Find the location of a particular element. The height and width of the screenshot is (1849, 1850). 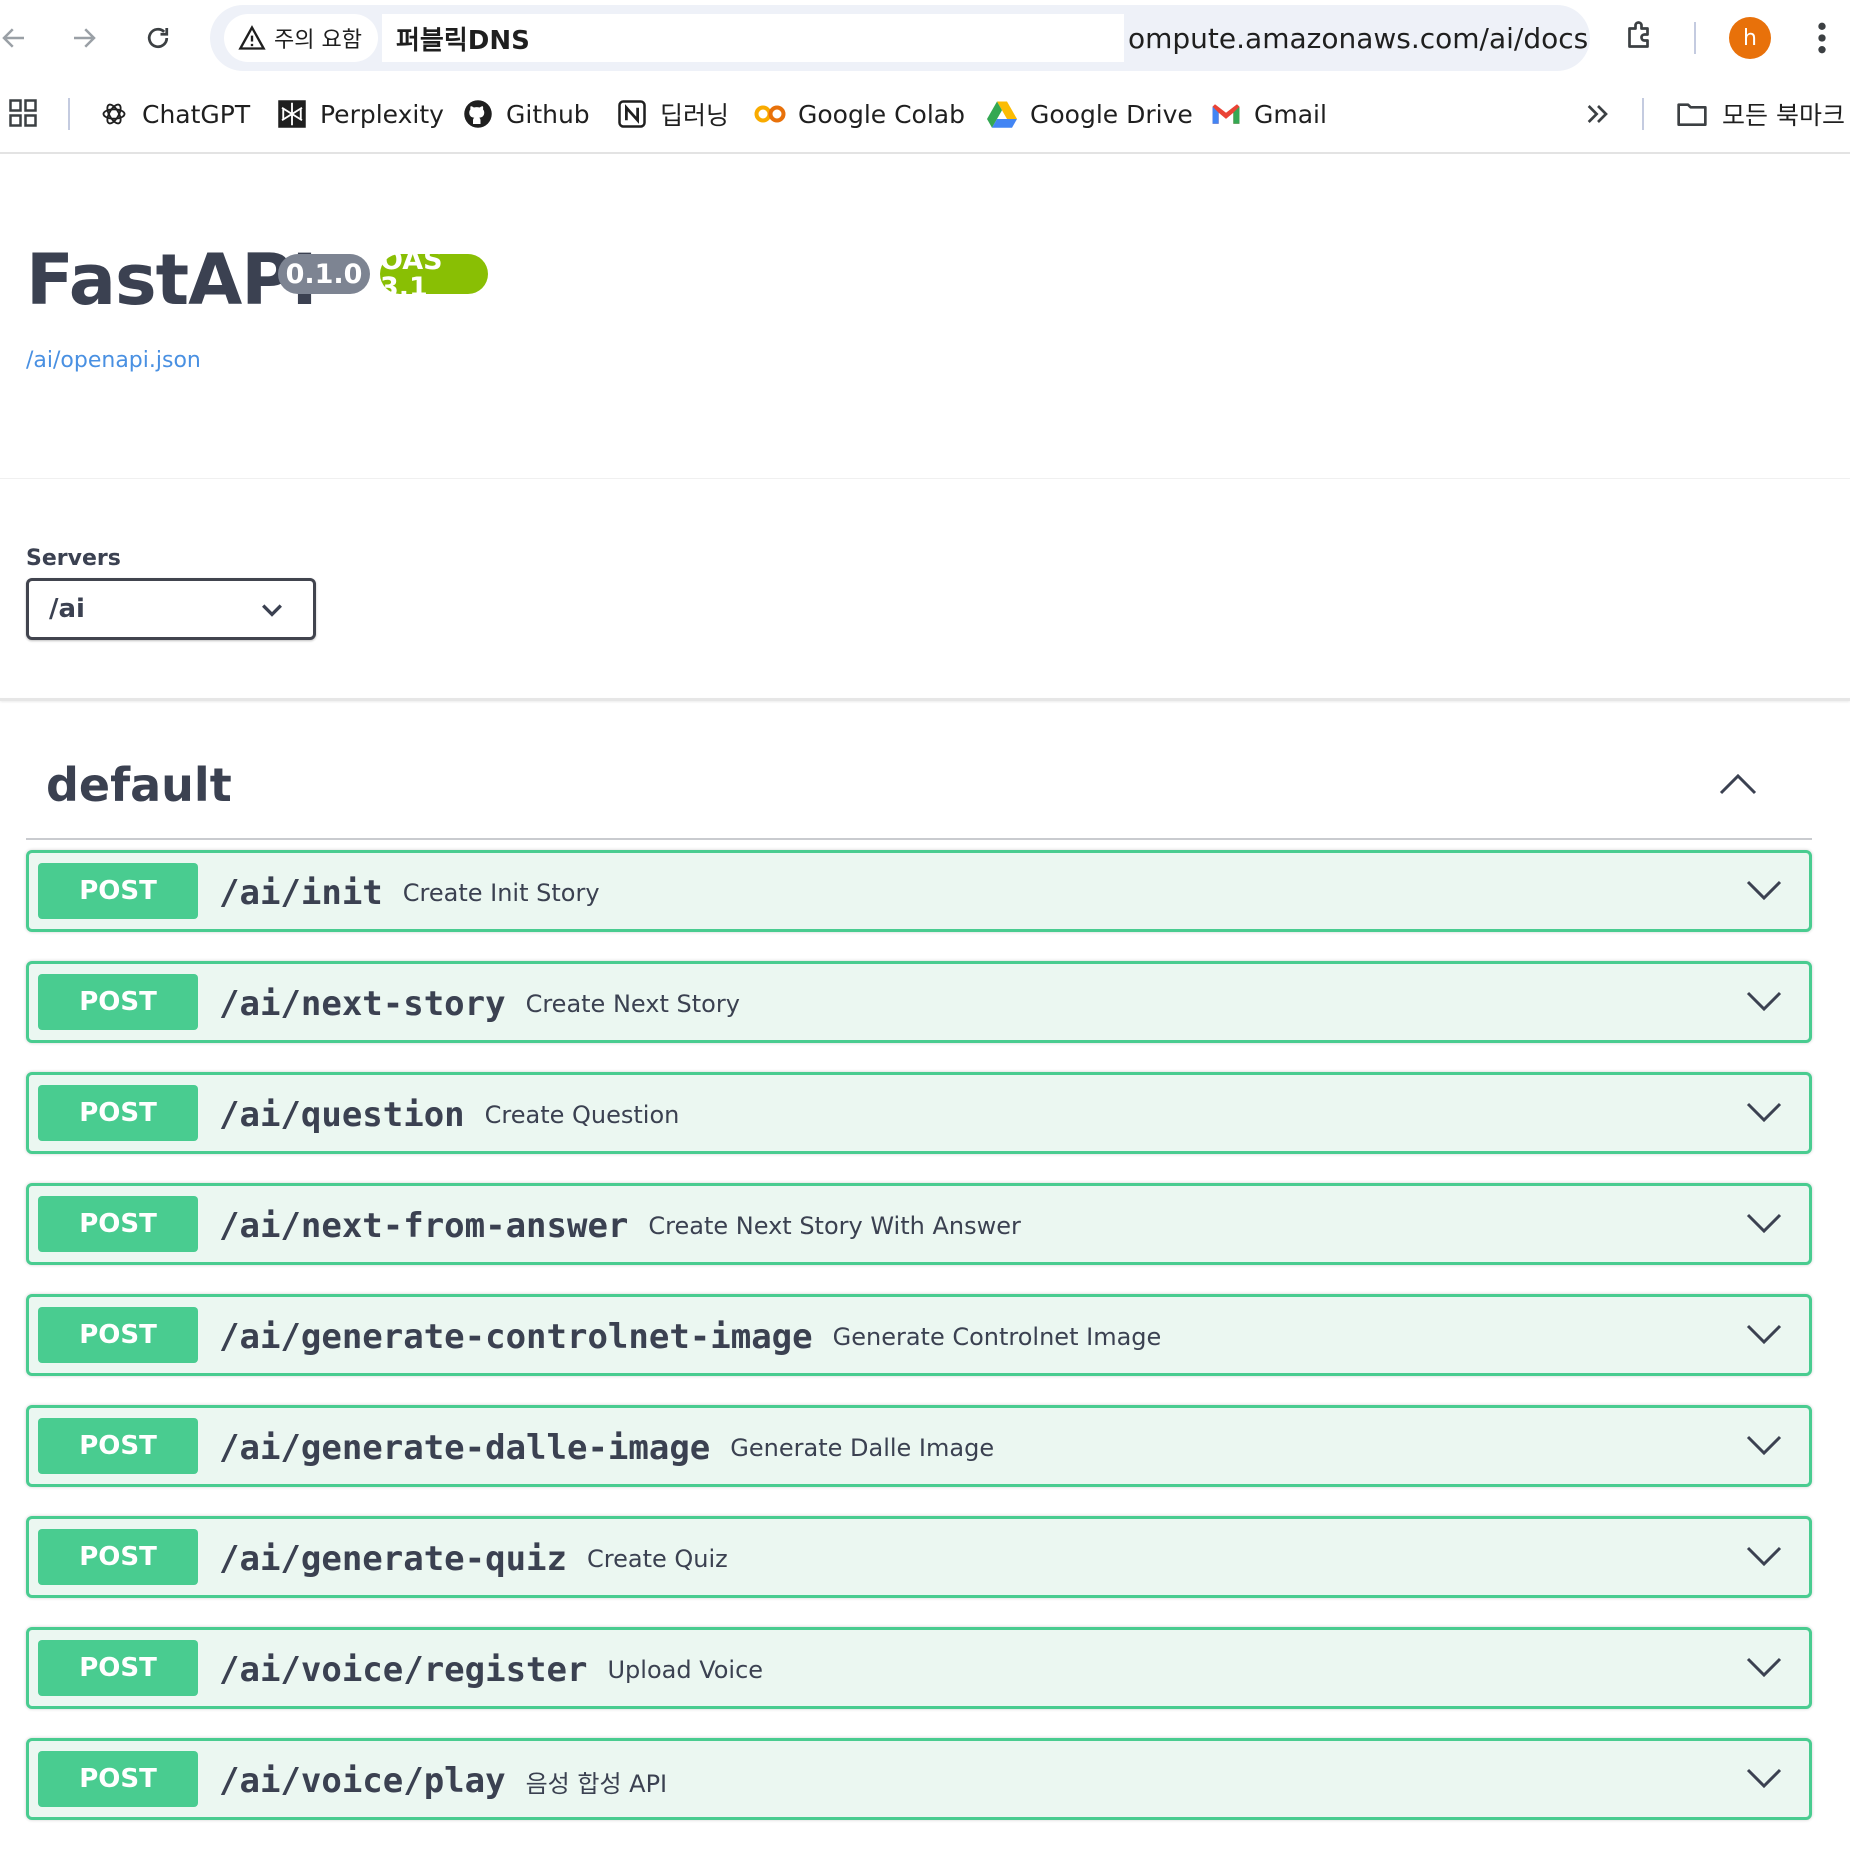

operation-summary: Generate Controlnet Image is located at coordinates (997, 1337).